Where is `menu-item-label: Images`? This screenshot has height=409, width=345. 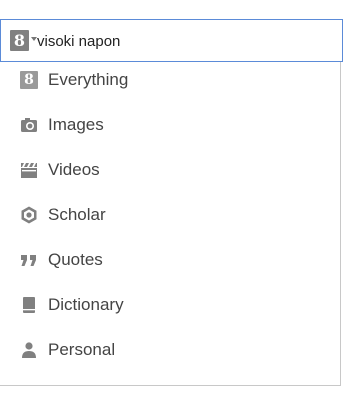 menu-item-label: Images is located at coordinates (76, 124).